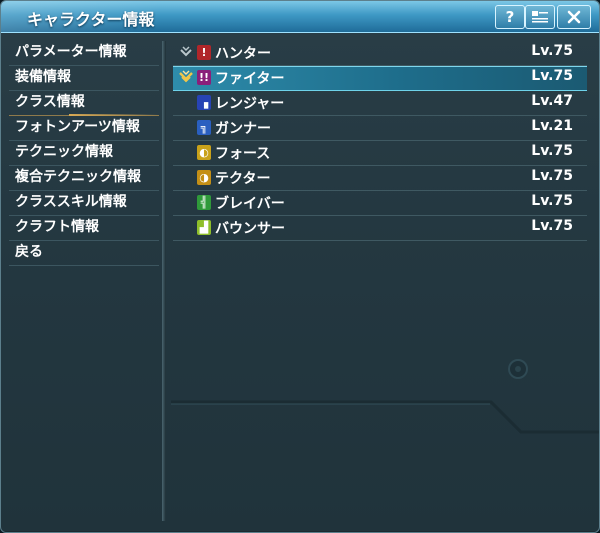 This screenshot has width=600, height=533. What do you see at coordinates (510, 17) in the screenshot?
I see `help-button: ?` at bounding box center [510, 17].